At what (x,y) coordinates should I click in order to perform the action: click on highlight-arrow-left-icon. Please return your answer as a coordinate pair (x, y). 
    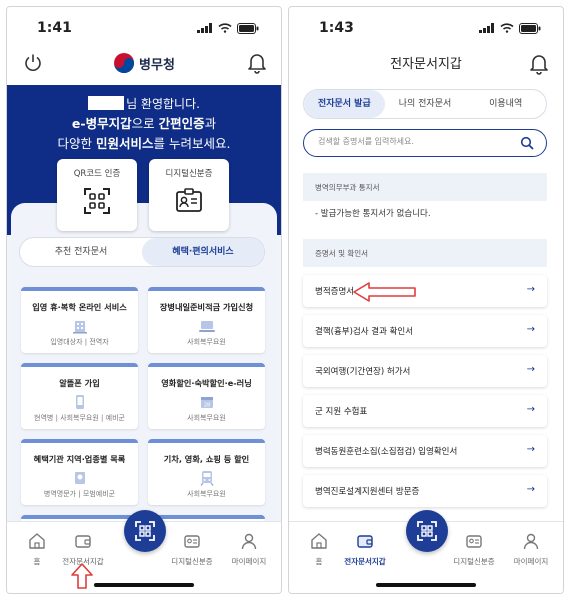
    Looking at the image, I should click on (384, 292).